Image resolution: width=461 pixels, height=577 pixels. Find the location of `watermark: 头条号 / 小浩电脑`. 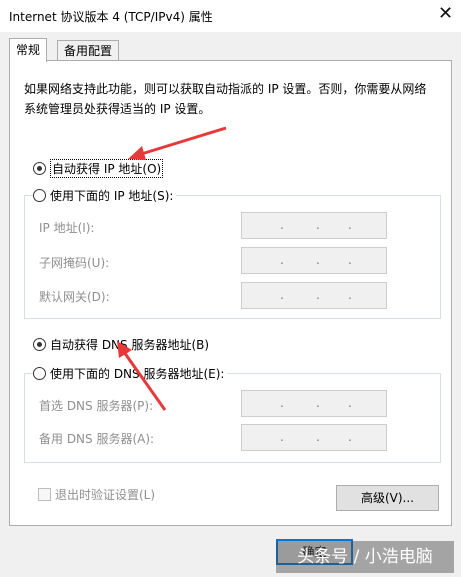

watermark: 头条号 / 小浩电脑 is located at coordinates (365, 557).